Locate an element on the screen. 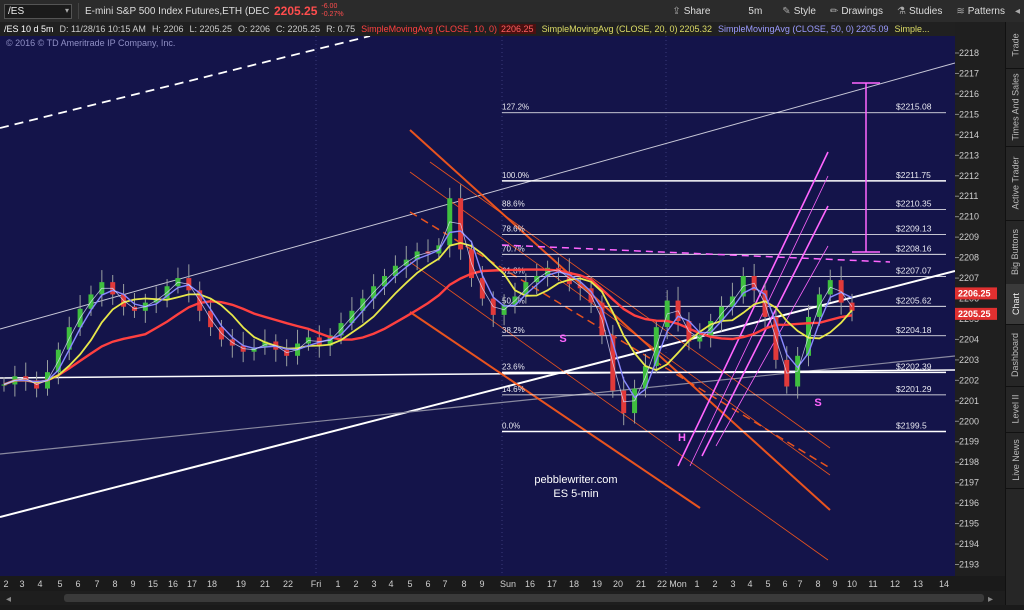 The image size is (1024, 610). sidebar-tab-times-and-sales: Times And Sales is located at coordinates (1015, 107).